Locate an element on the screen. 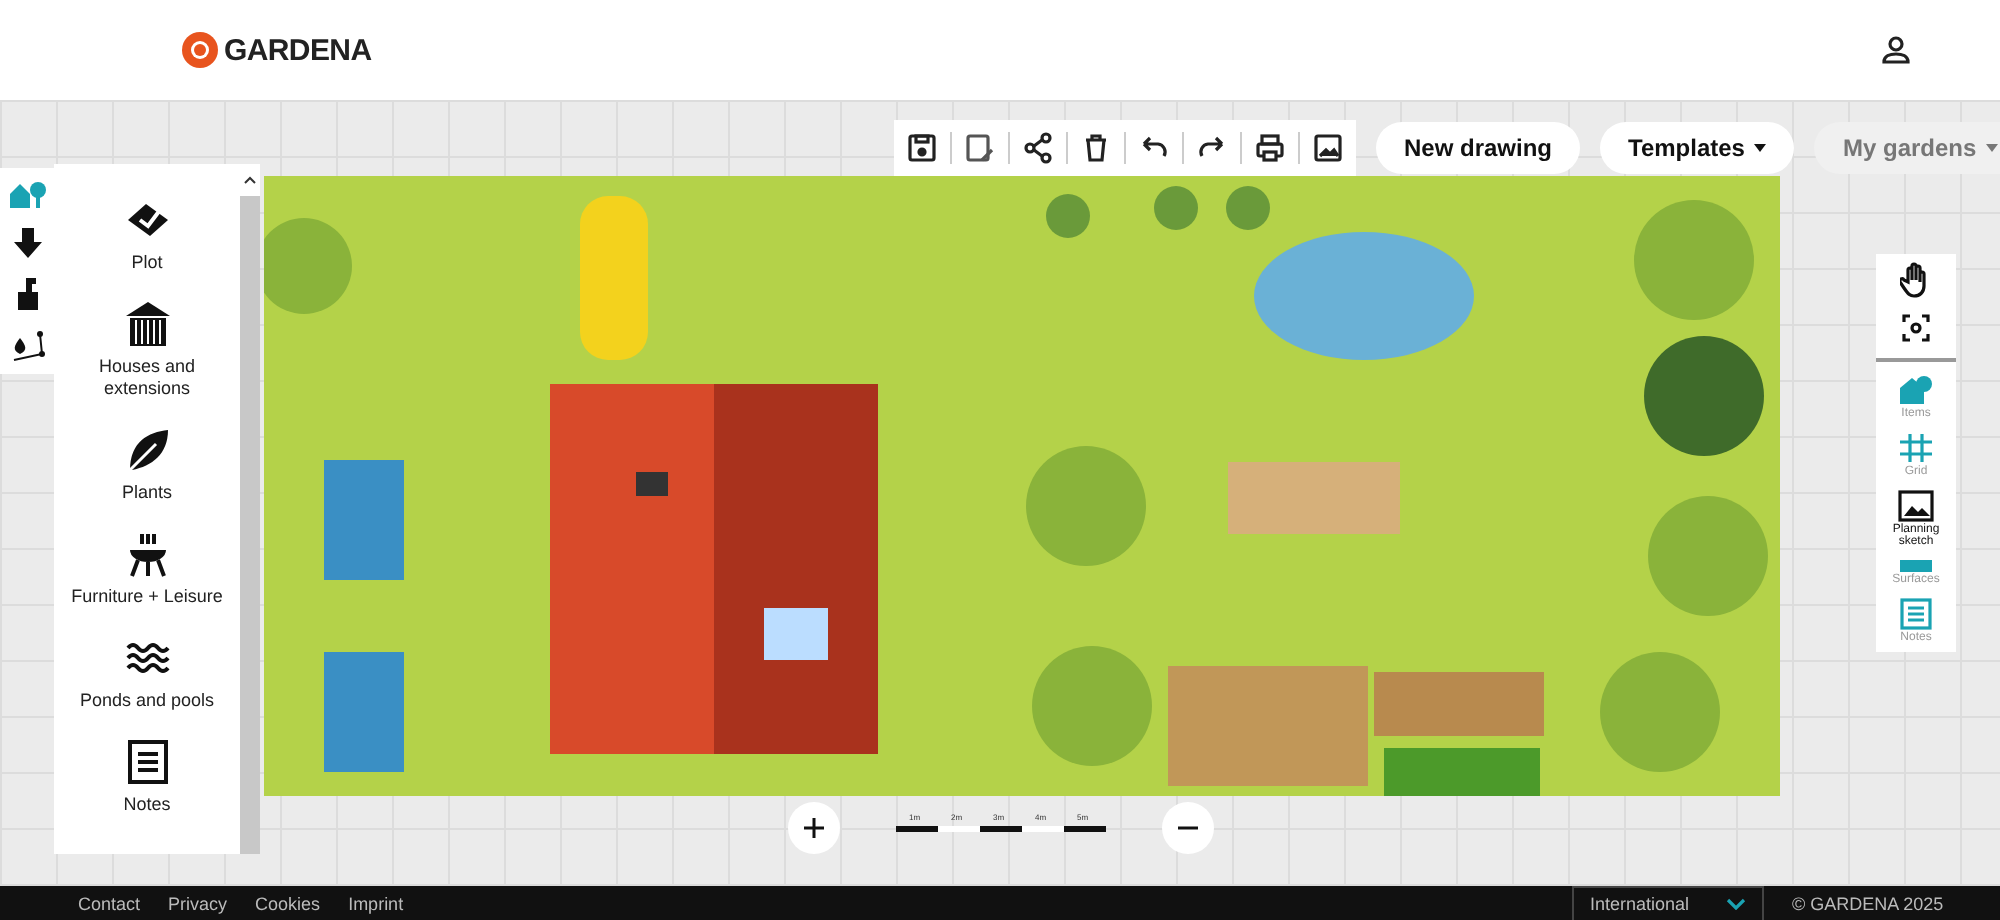 The width and height of the screenshot is (2000, 920). footer-link: Privacy is located at coordinates (198, 903).